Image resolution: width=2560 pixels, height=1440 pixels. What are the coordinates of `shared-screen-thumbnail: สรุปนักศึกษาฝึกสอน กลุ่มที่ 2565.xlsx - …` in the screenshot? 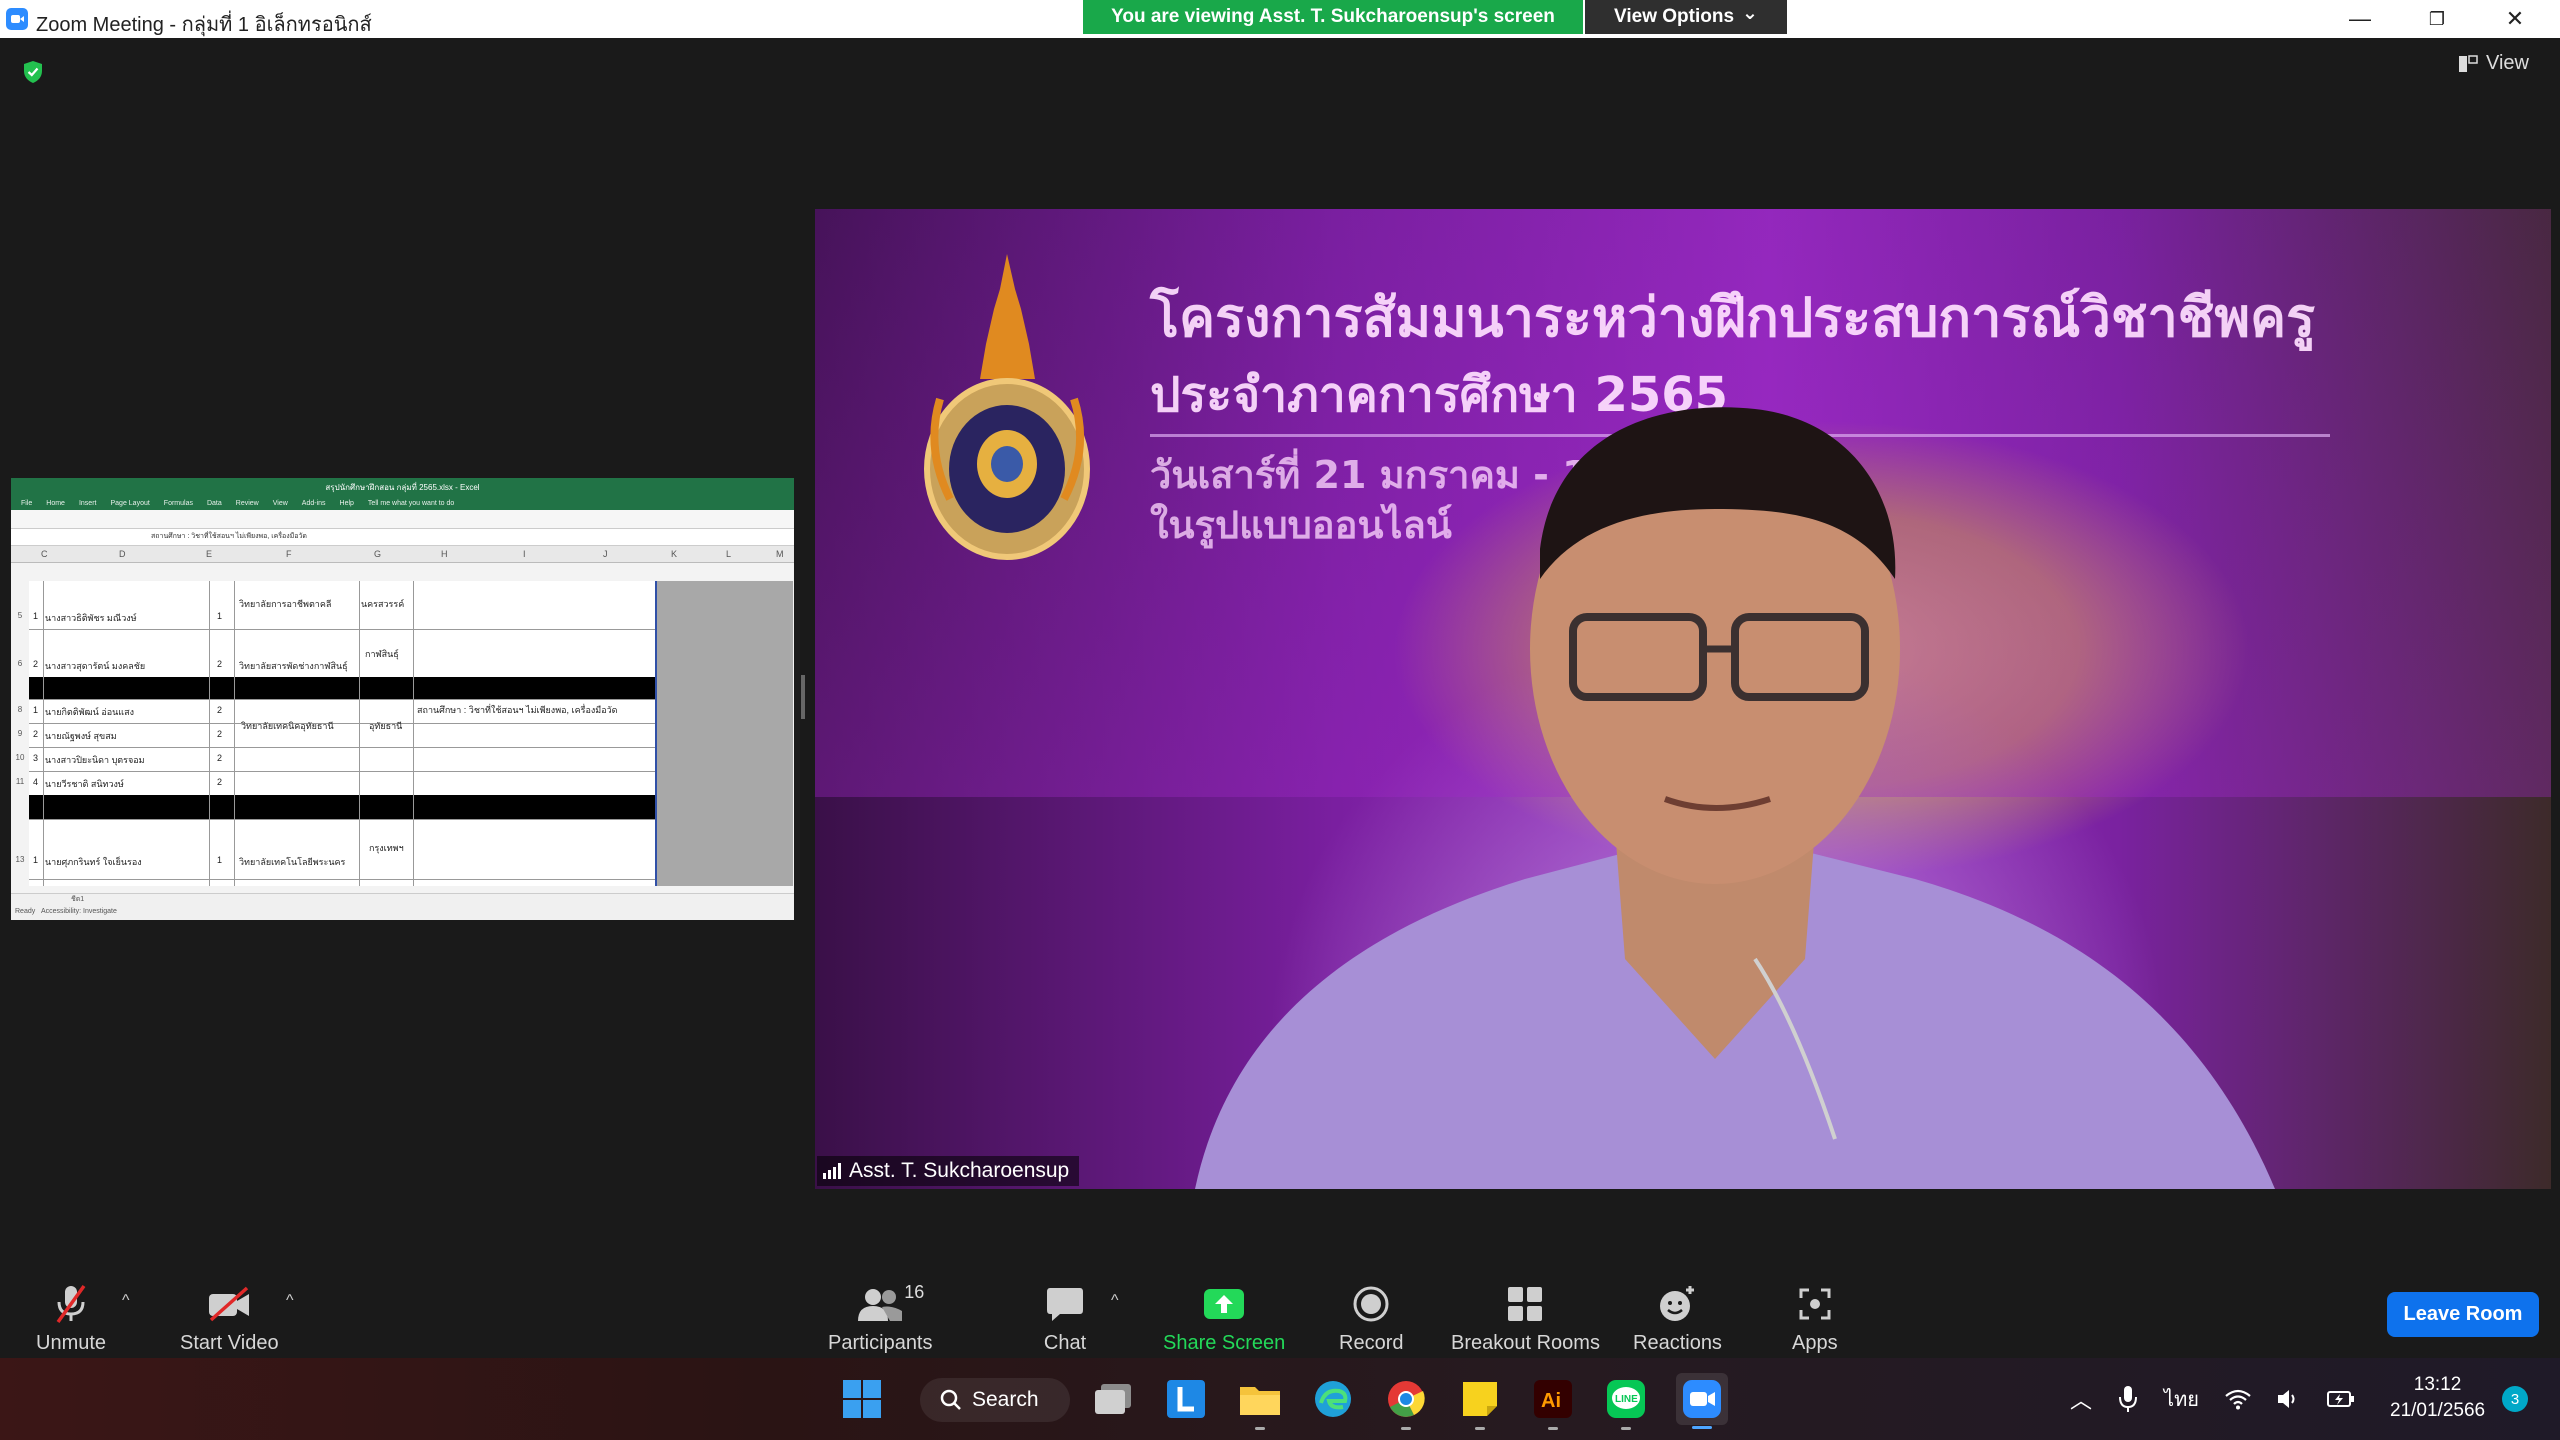 It's located at (402, 699).